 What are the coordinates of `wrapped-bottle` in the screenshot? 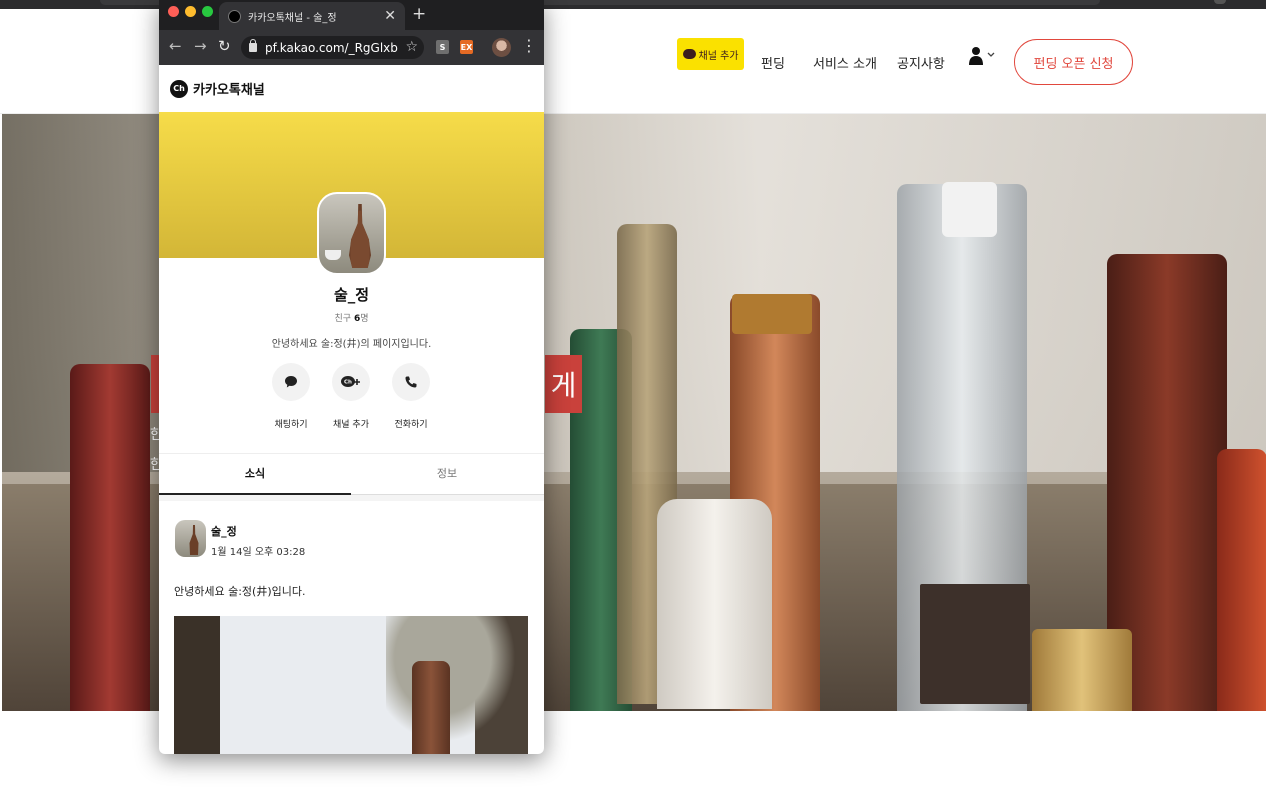 It's located at (714, 604).